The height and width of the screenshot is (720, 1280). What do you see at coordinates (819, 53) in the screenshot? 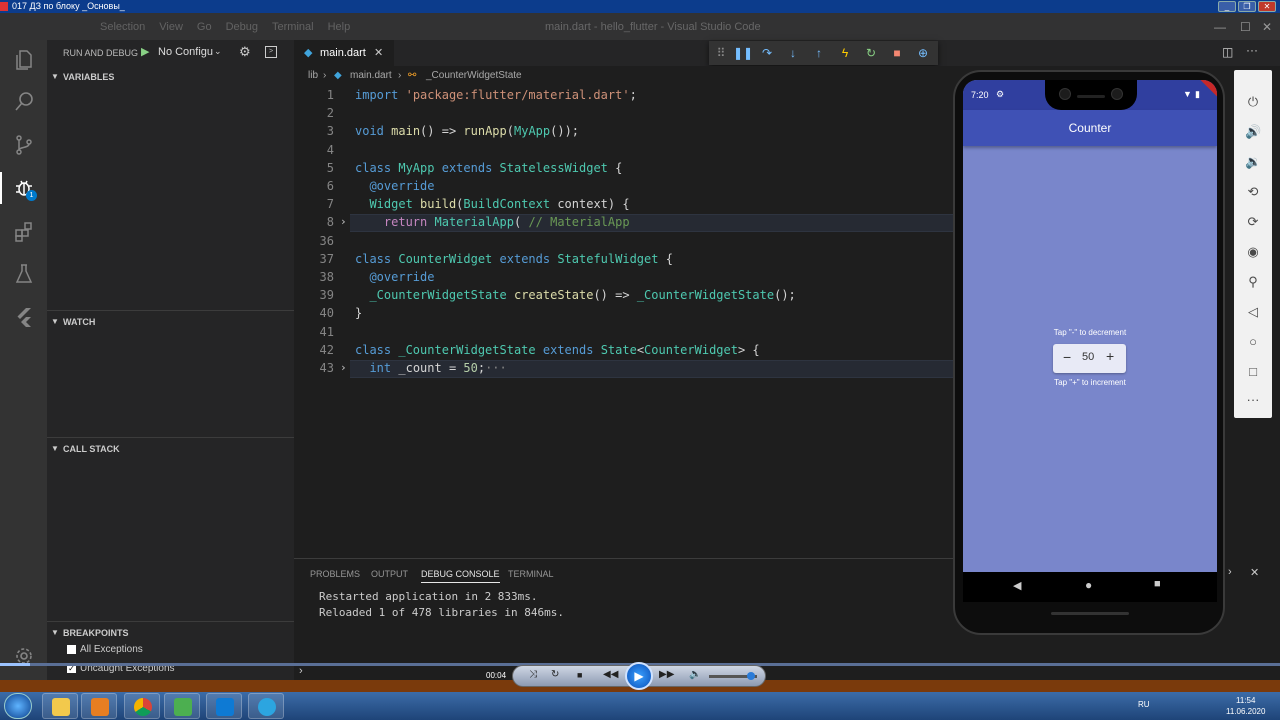
I see `step-out-icon: ↑` at bounding box center [819, 53].